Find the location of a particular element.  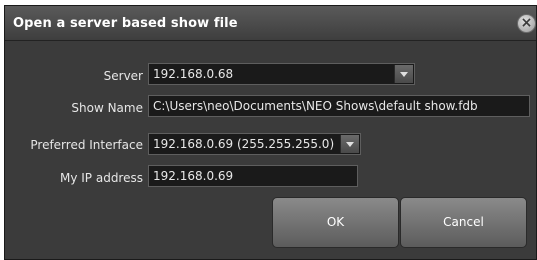

server-value: 192.168.0.68 is located at coordinates (193, 74).